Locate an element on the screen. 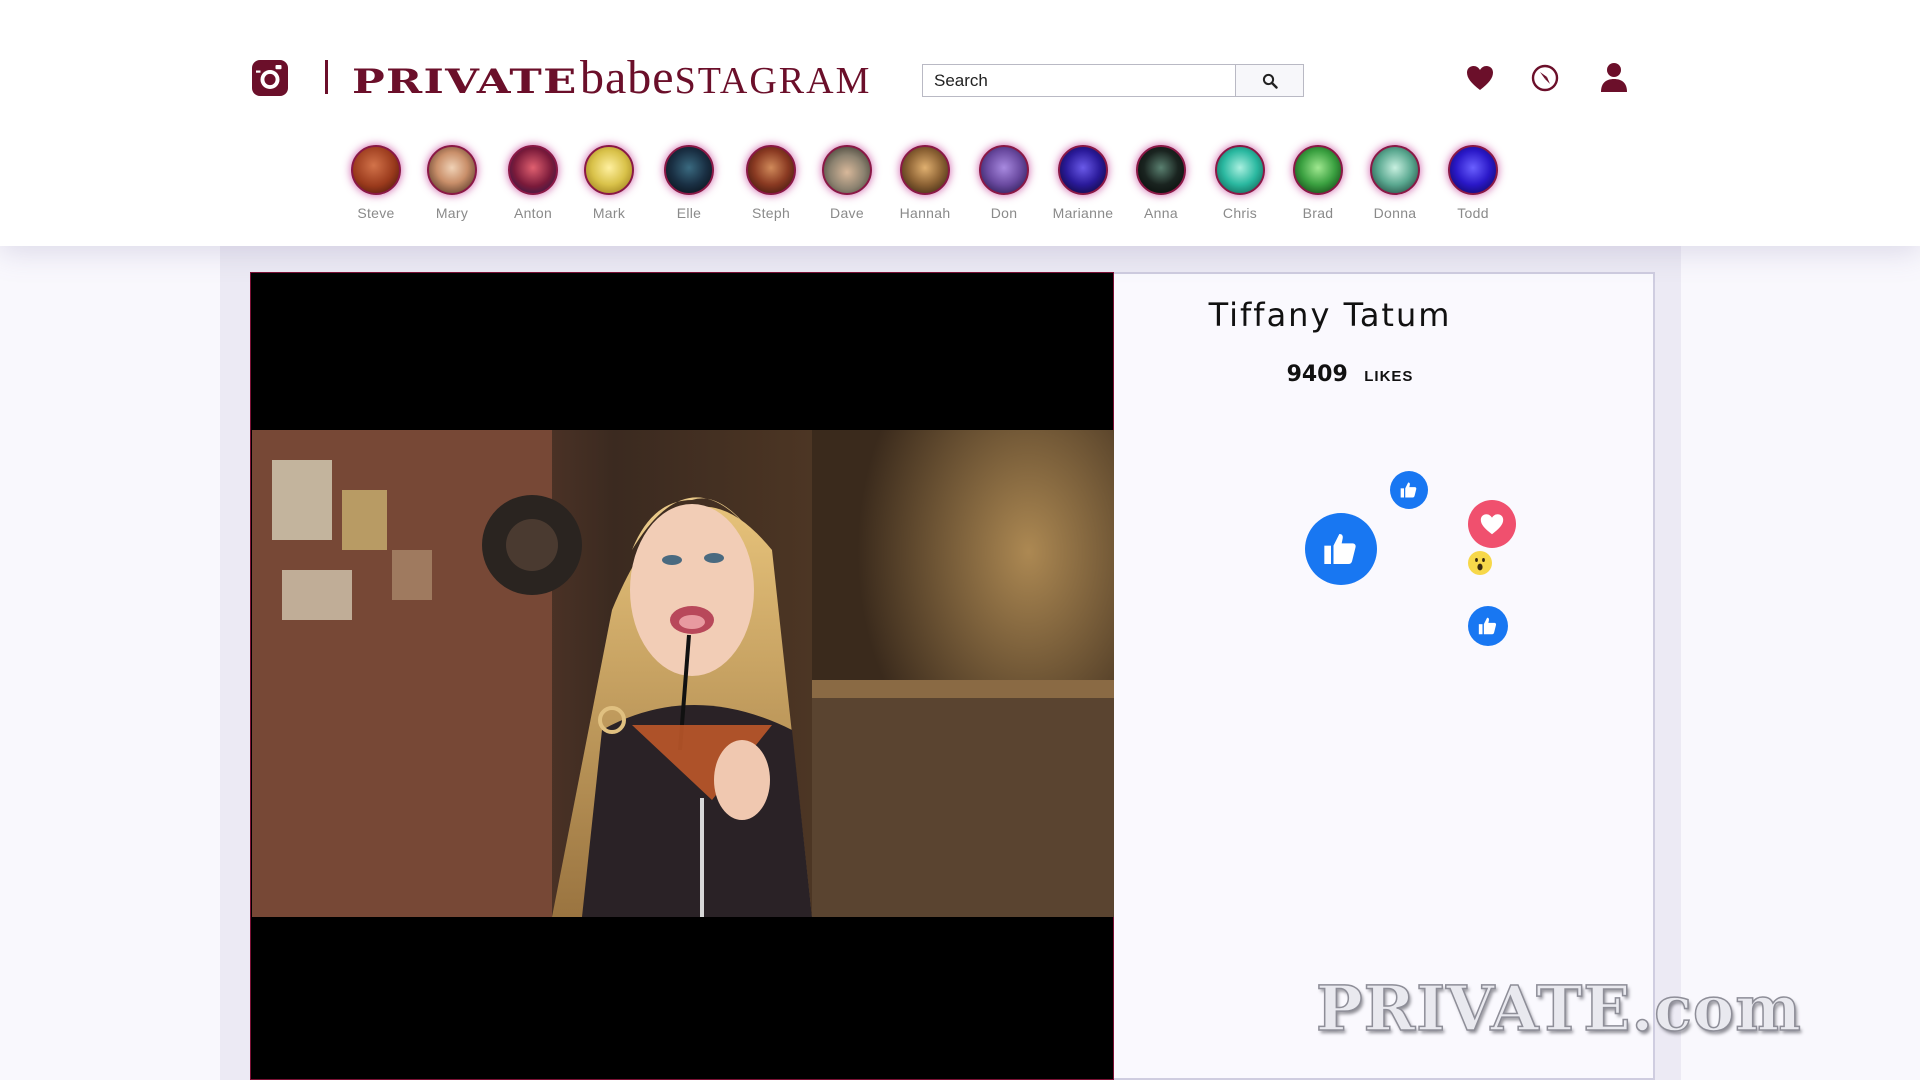 This screenshot has height=1080, width=1920. model-name-title: Tiffany Tatum is located at coordinates (1330, 315).